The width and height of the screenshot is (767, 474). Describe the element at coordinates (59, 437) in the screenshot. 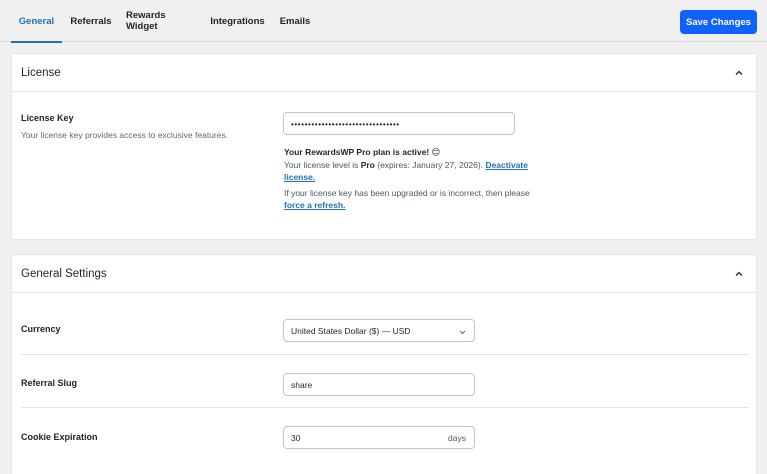

I see `cookie-expiration-label: Cookie Expiration` at that location.